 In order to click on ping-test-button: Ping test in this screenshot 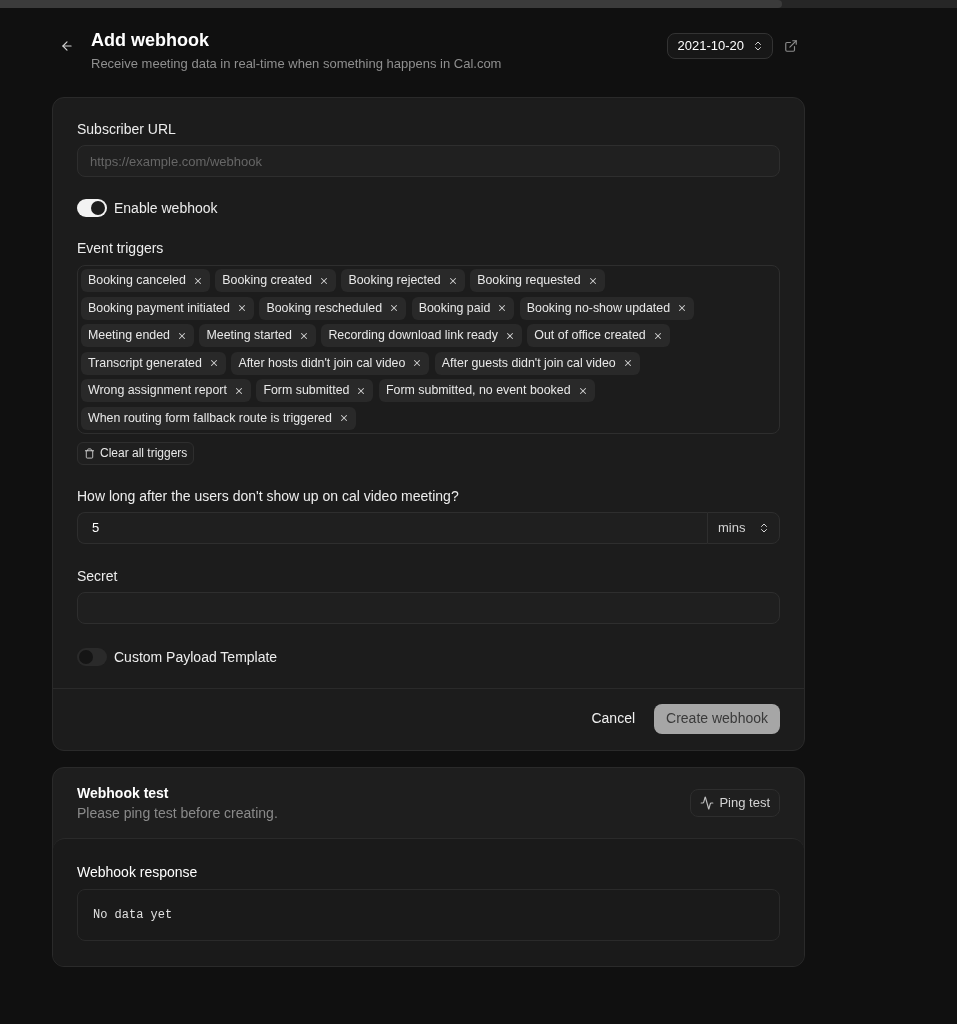, I will do `click(735, 802)`.